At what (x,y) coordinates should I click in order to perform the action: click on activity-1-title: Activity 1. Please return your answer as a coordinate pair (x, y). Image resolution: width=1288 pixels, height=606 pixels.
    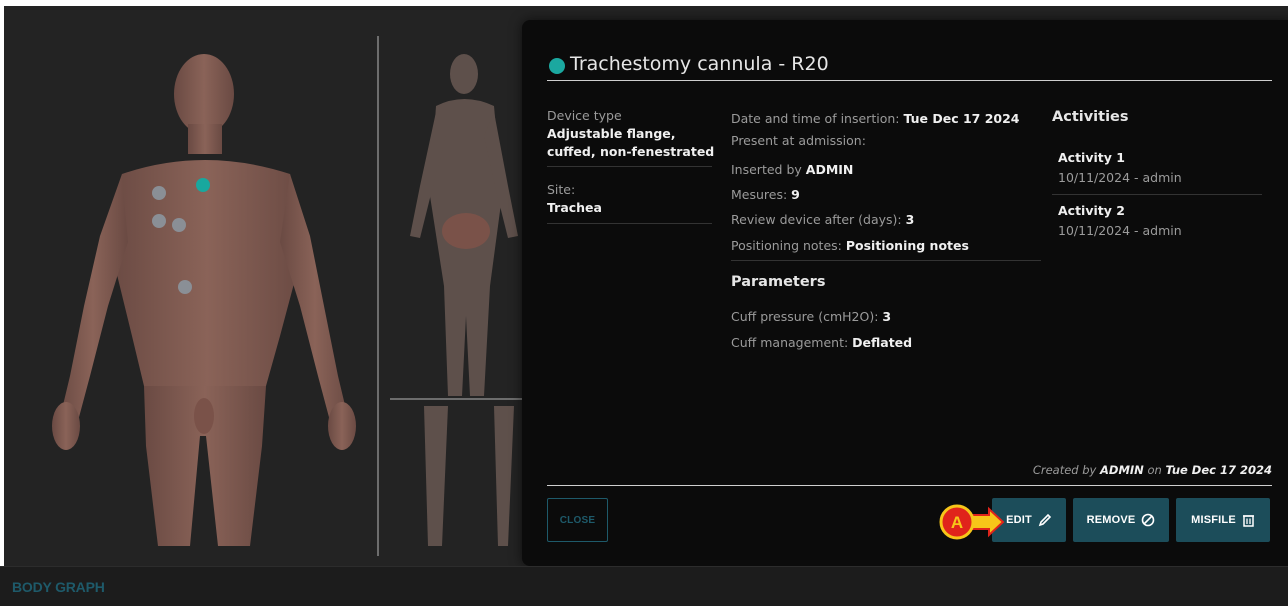
    Looking at the image, I should click on (1091, 157).